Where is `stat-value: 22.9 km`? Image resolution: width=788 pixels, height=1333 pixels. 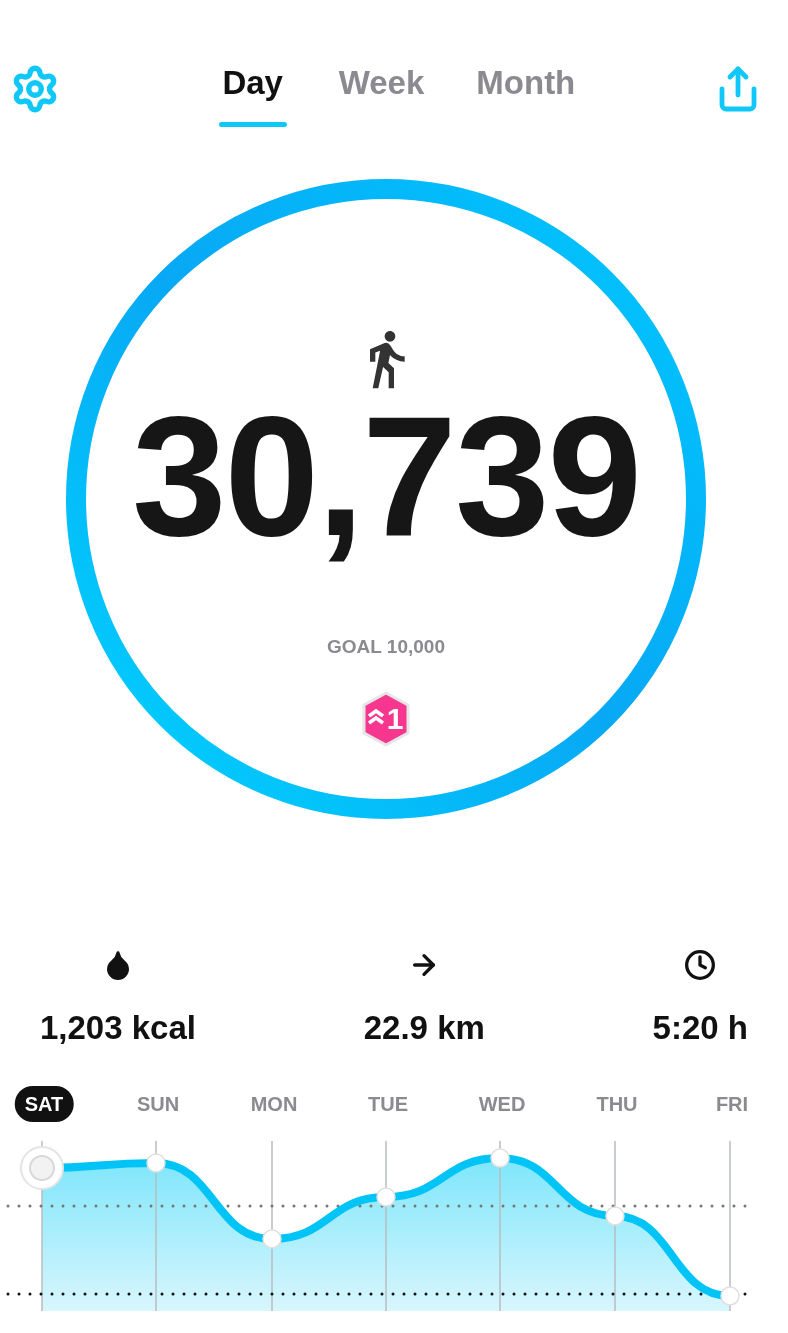
stat-value: 22.9 km is located at coordinates (424, 1027).